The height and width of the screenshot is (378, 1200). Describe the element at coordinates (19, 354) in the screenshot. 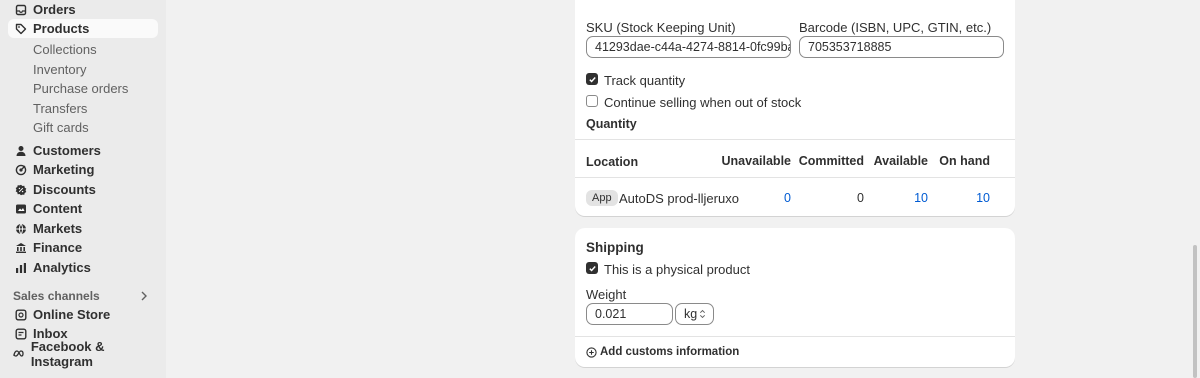

I see `meta-icon` at that location.